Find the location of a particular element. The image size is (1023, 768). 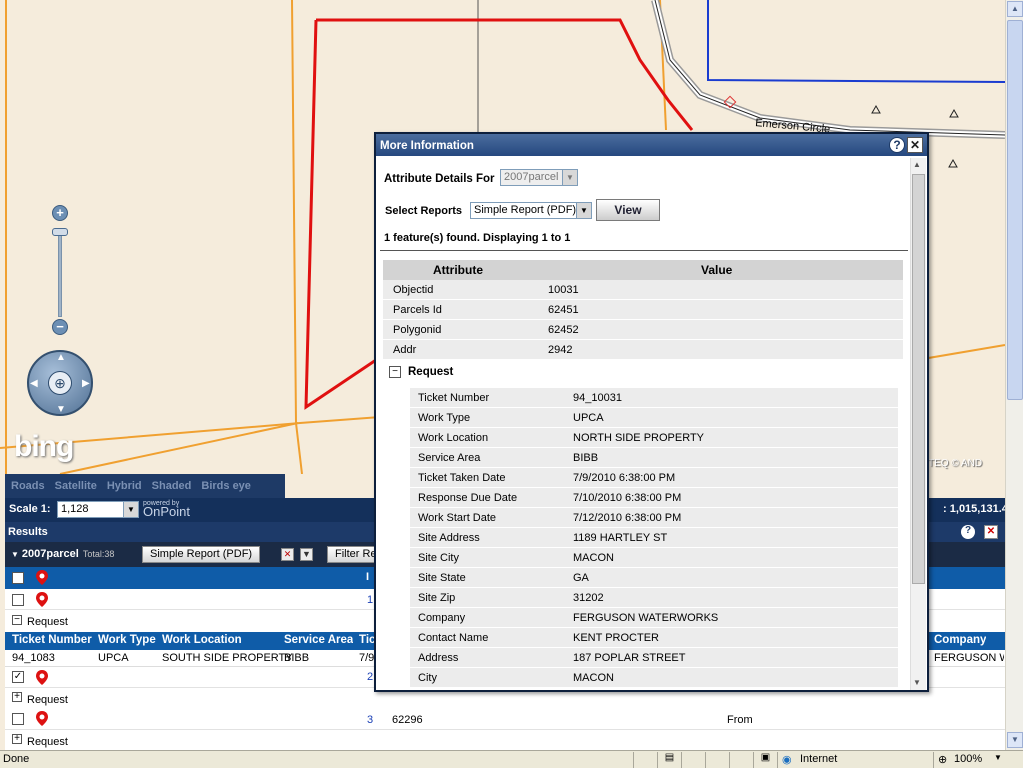

attr-value: 2942 is located at coordinates (560, 350).